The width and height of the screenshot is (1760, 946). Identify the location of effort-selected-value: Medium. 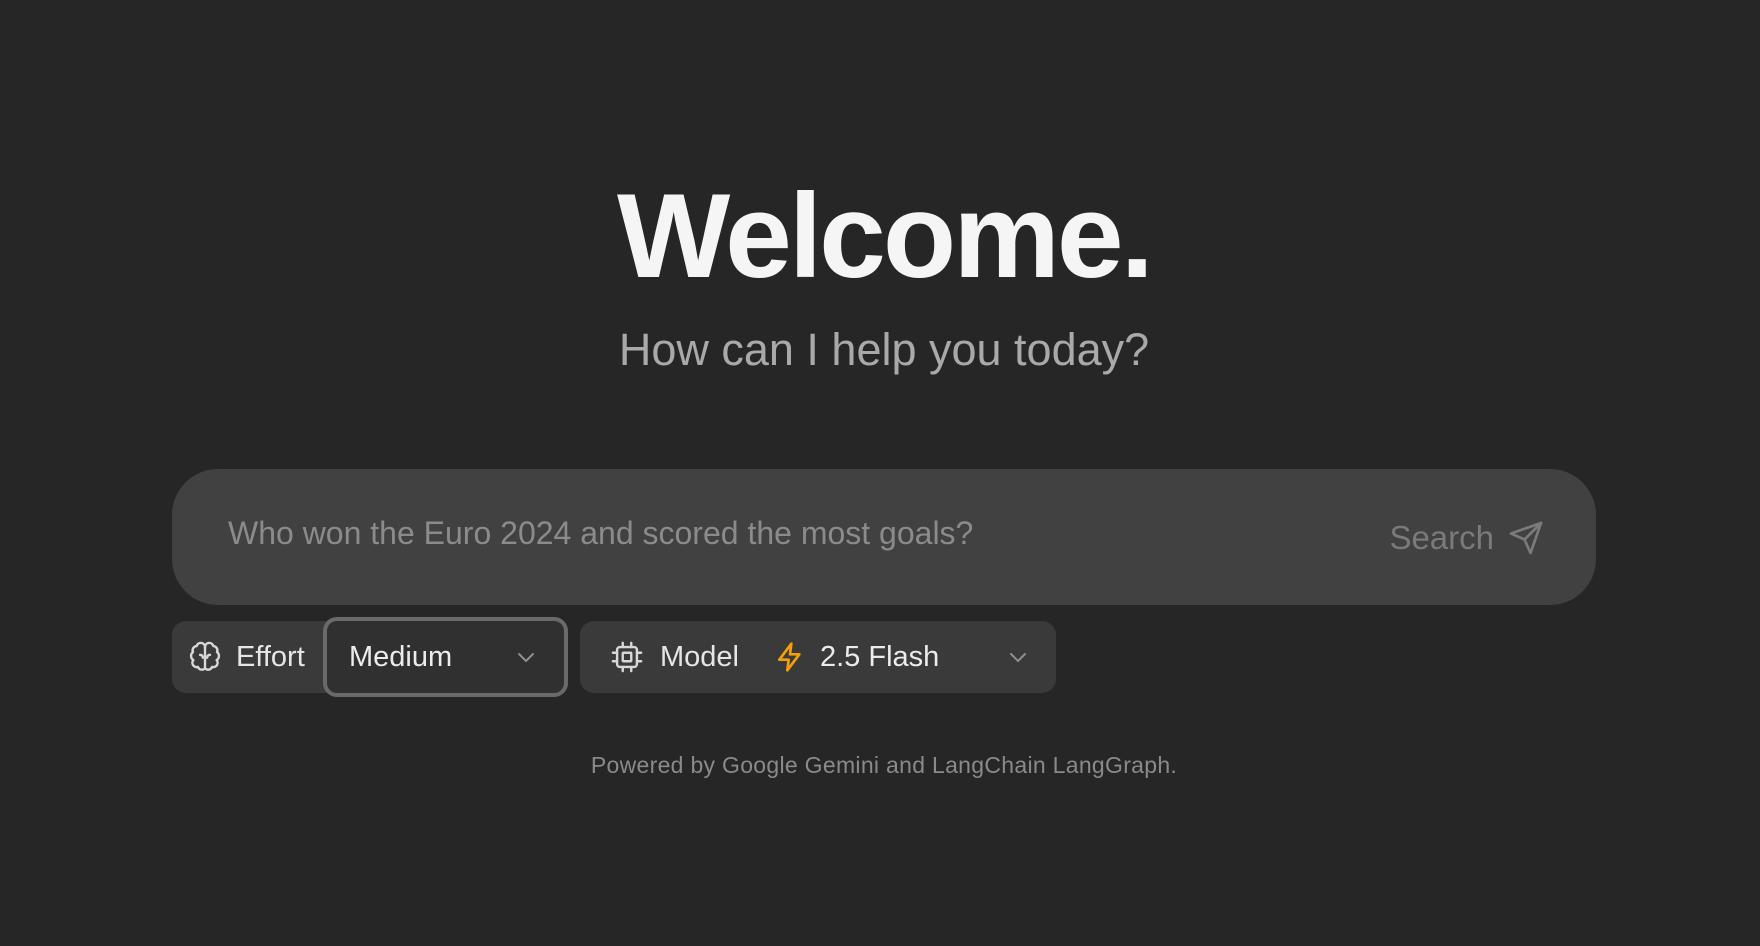
(401, 656).